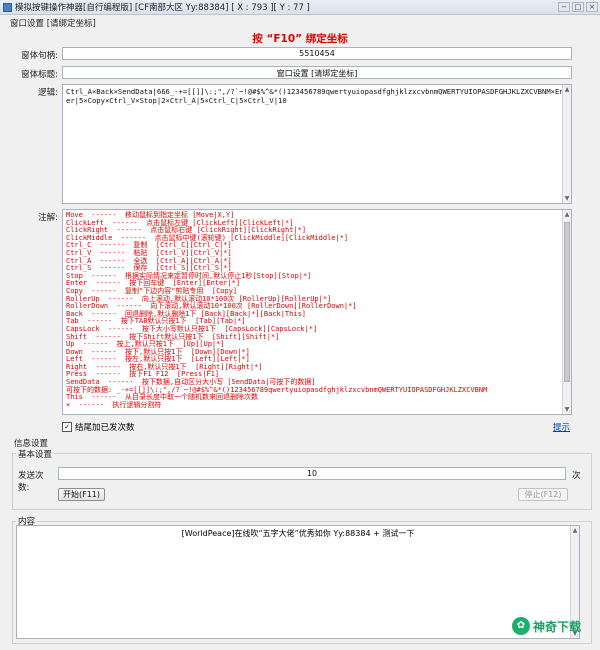 This screenshot has height=650, width=600. I want to click on checkmark-icon: ✓, so click(67, 427).